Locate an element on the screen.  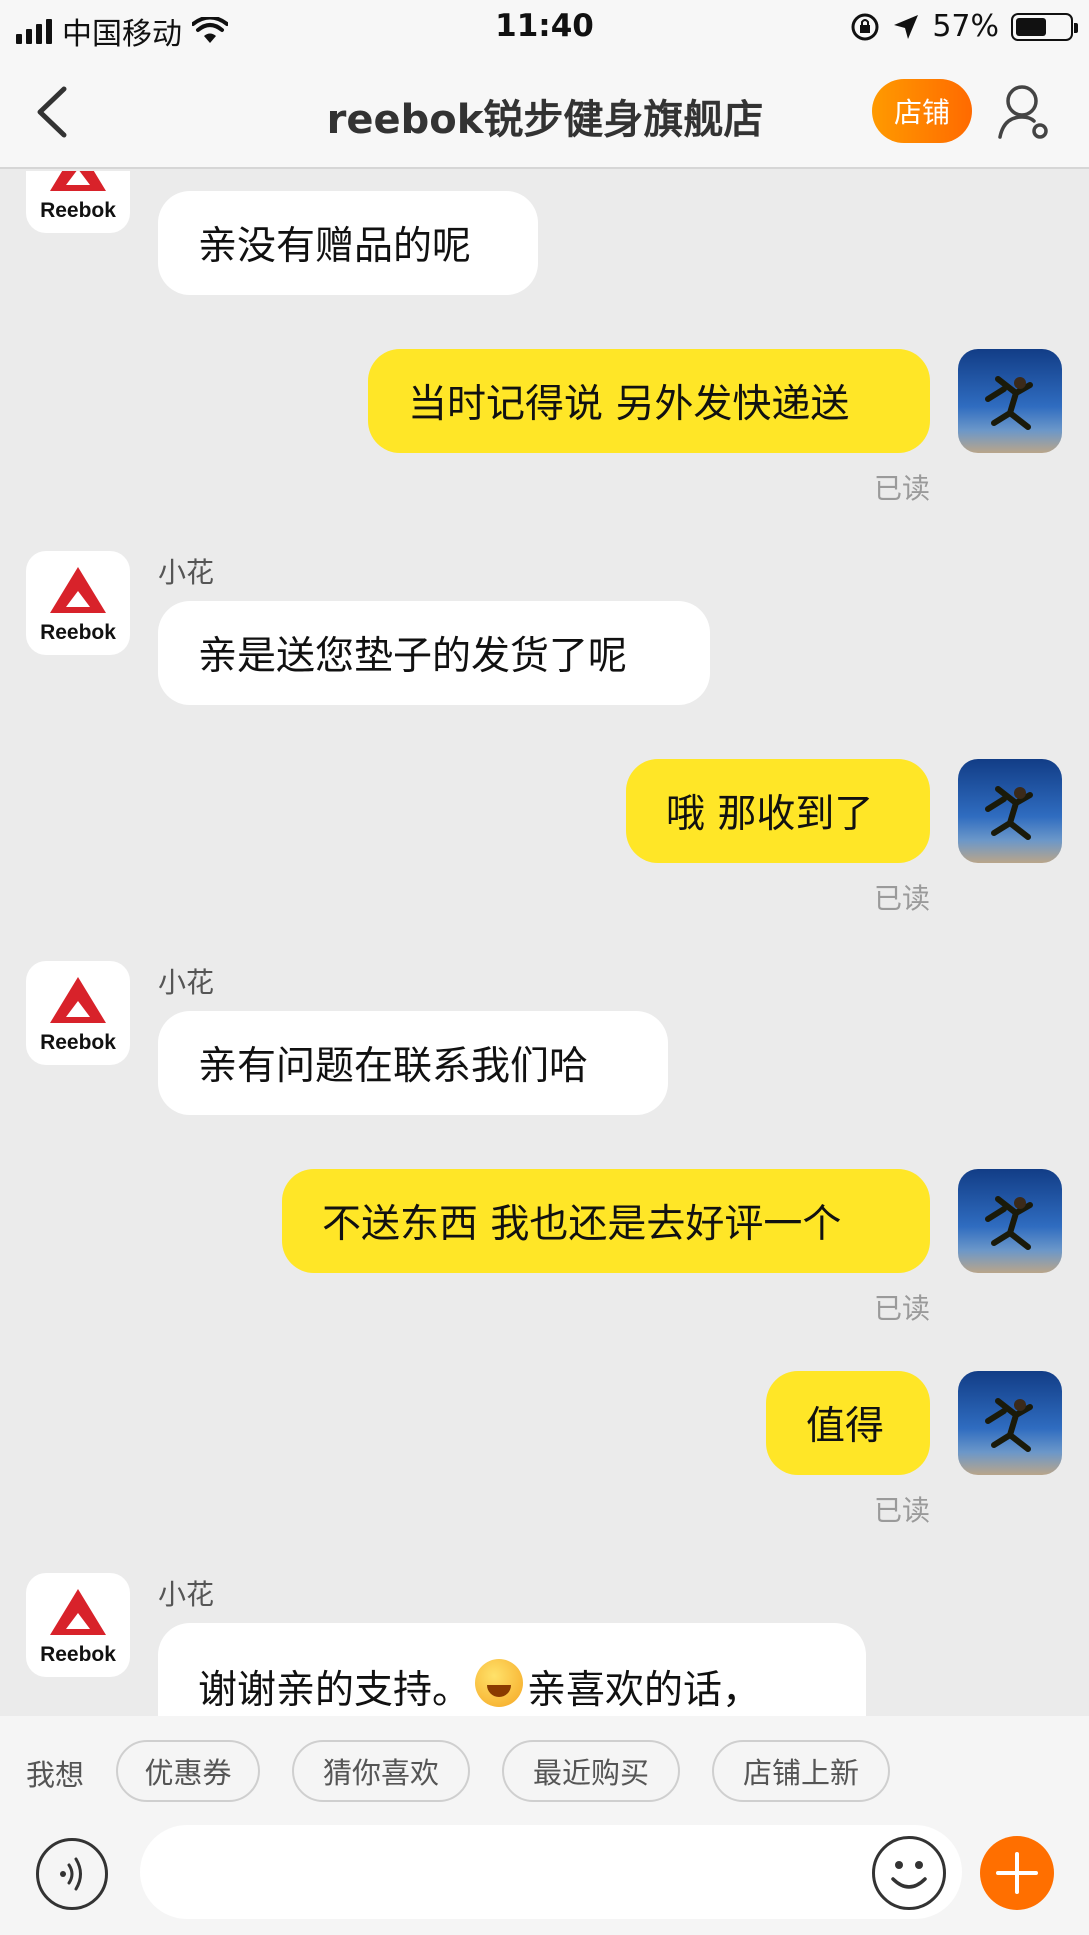
voice-icon is located at coordinates (71, 1874).